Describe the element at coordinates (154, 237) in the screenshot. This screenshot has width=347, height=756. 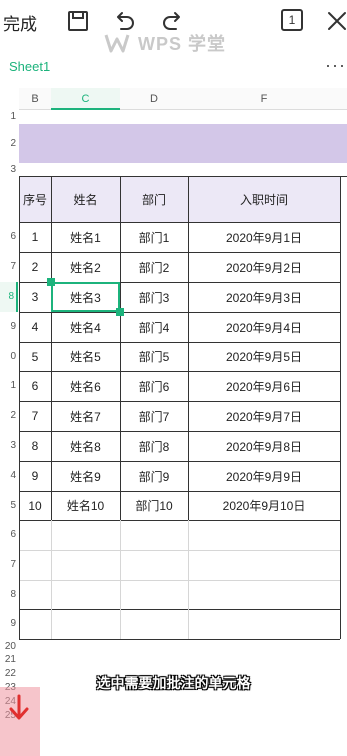
I see `cell-department: 部门1` at that location.